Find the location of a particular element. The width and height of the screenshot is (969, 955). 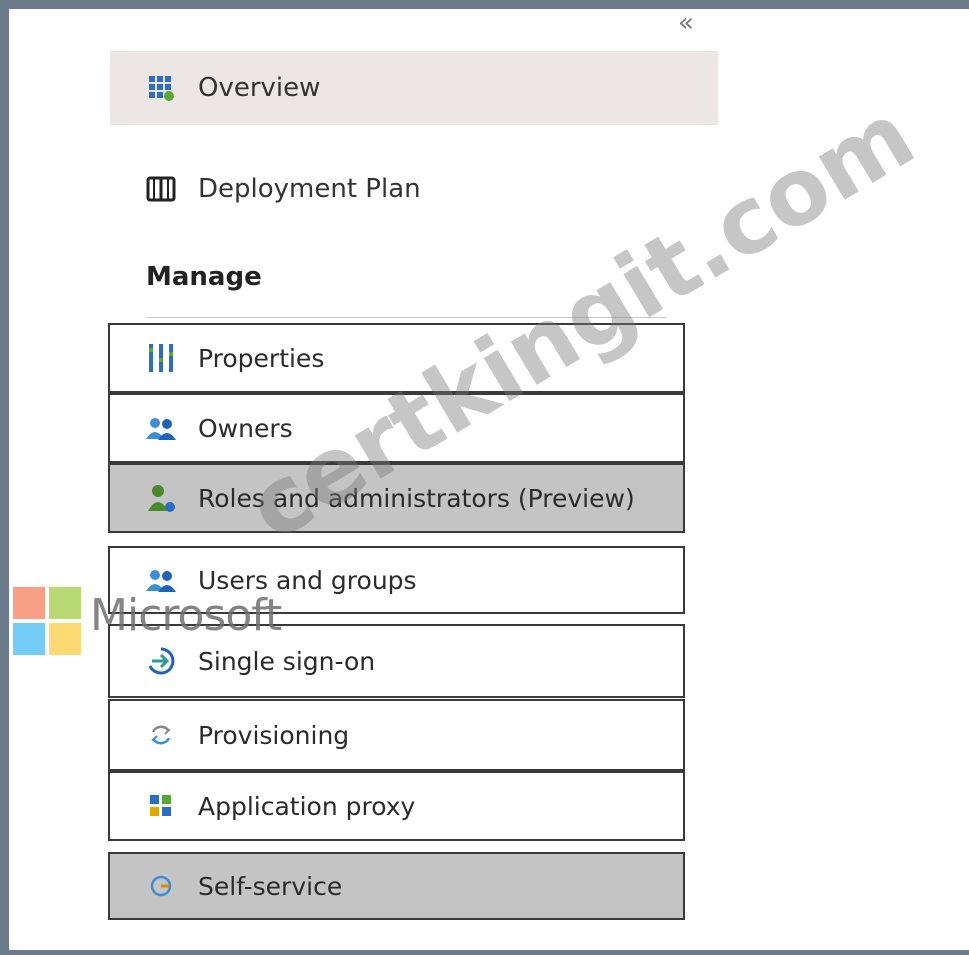

microsoft-wordmark: Microsoft is located at coordinates (186, 615).